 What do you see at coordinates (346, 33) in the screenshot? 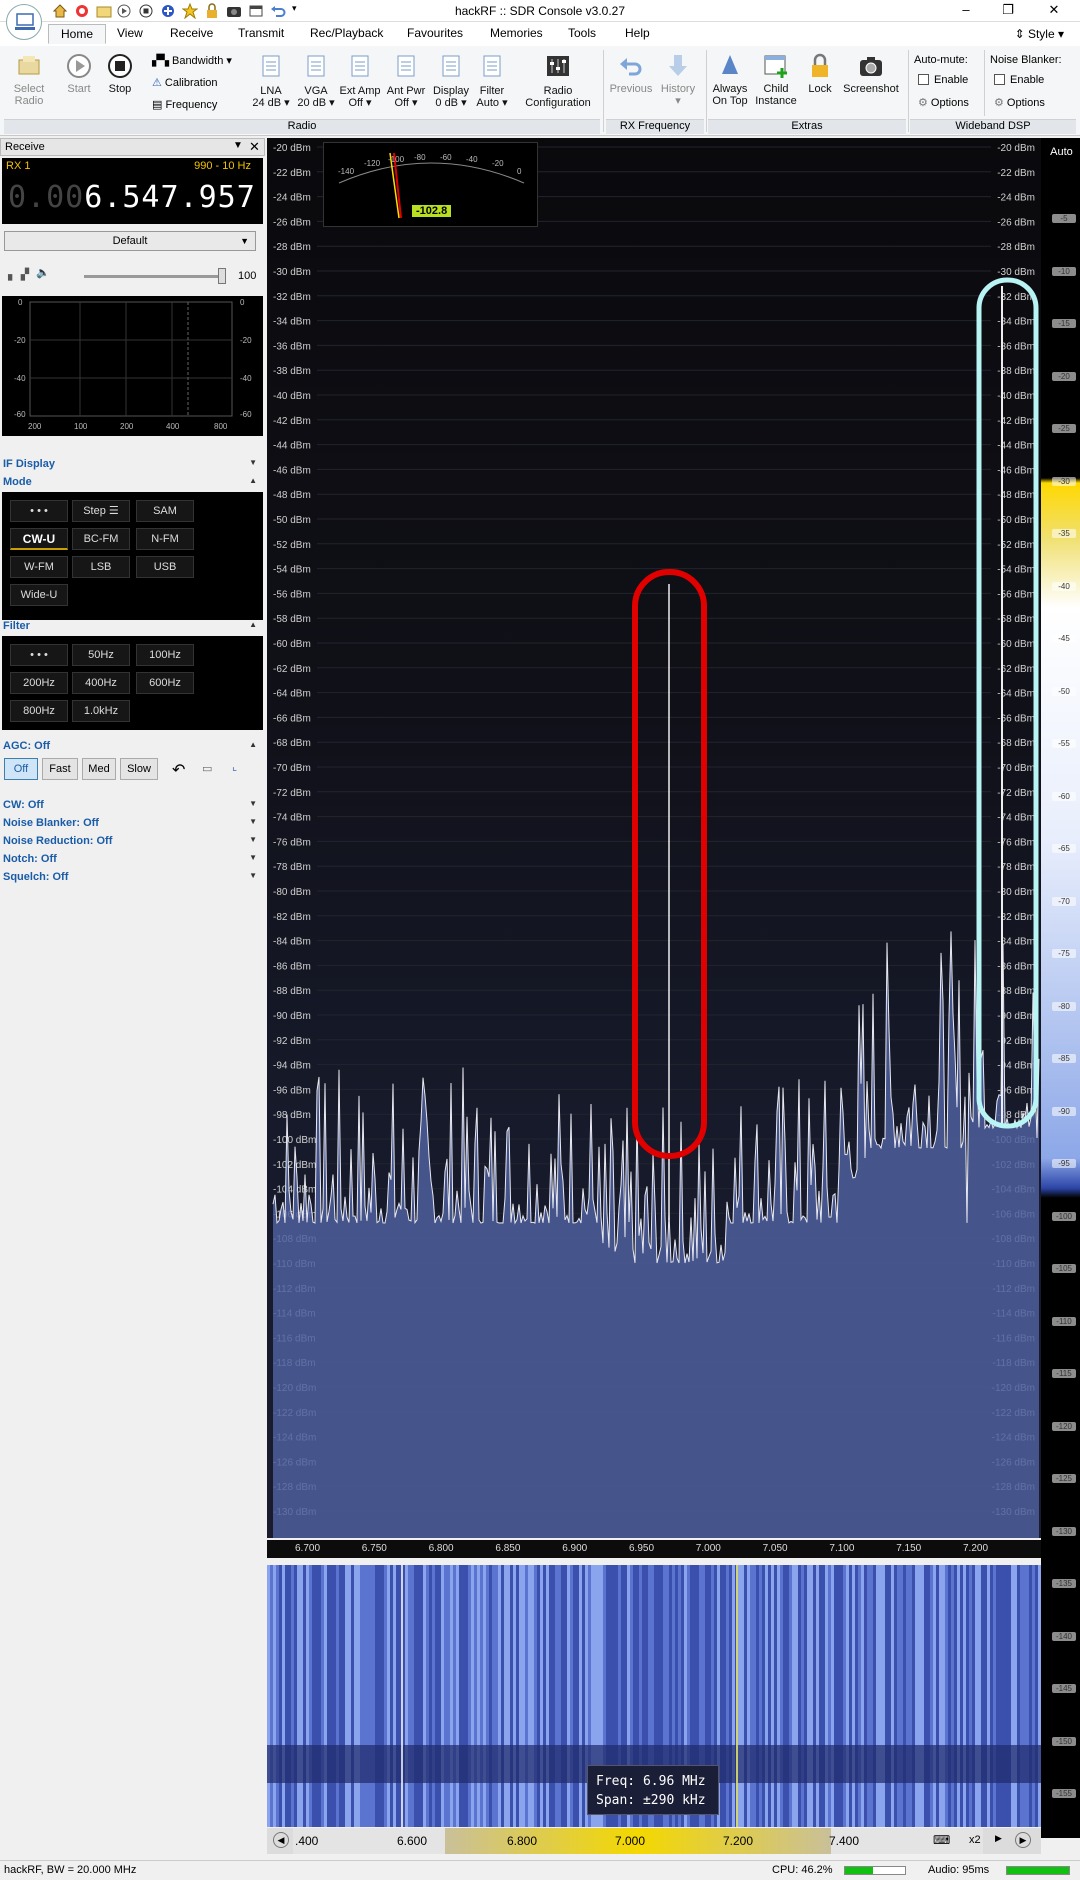
I see `tab-rec-playback: Rec/Playback` at bounding box center [346, 33].